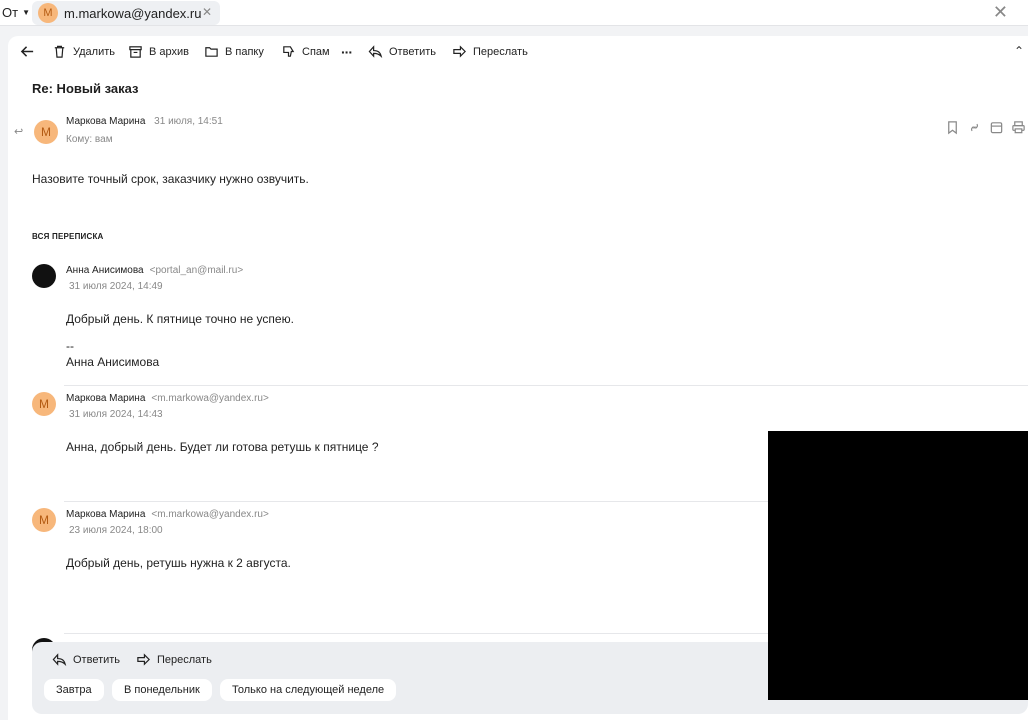 This screenshot has height=720, width=1028. What do you see at coordinates (133, 13) in the screenshot?
I see `chip-email: m.markowa@yandex.ru` at bounding box center [133, 13].